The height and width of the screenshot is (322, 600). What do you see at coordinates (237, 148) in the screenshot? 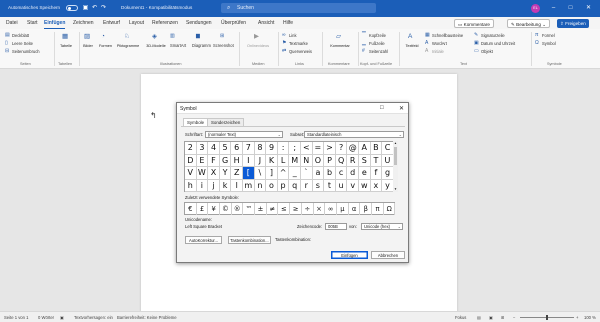
I see `symbol-cell: 6` at bounding box center [237, 148].